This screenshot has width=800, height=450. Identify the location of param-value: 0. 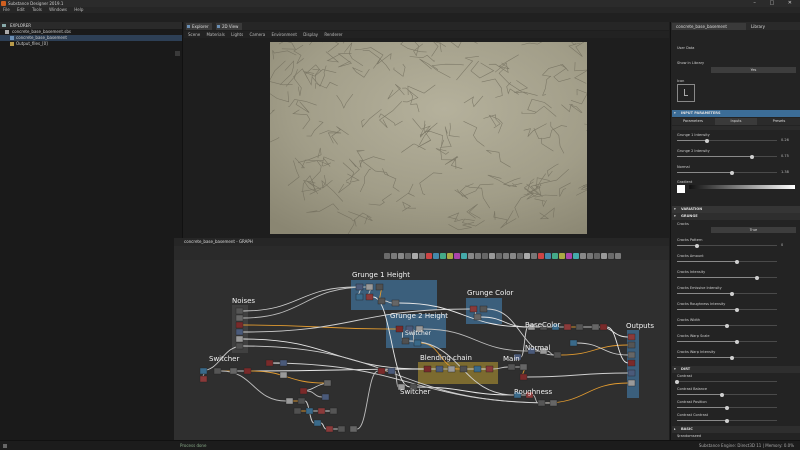
(782, 245).